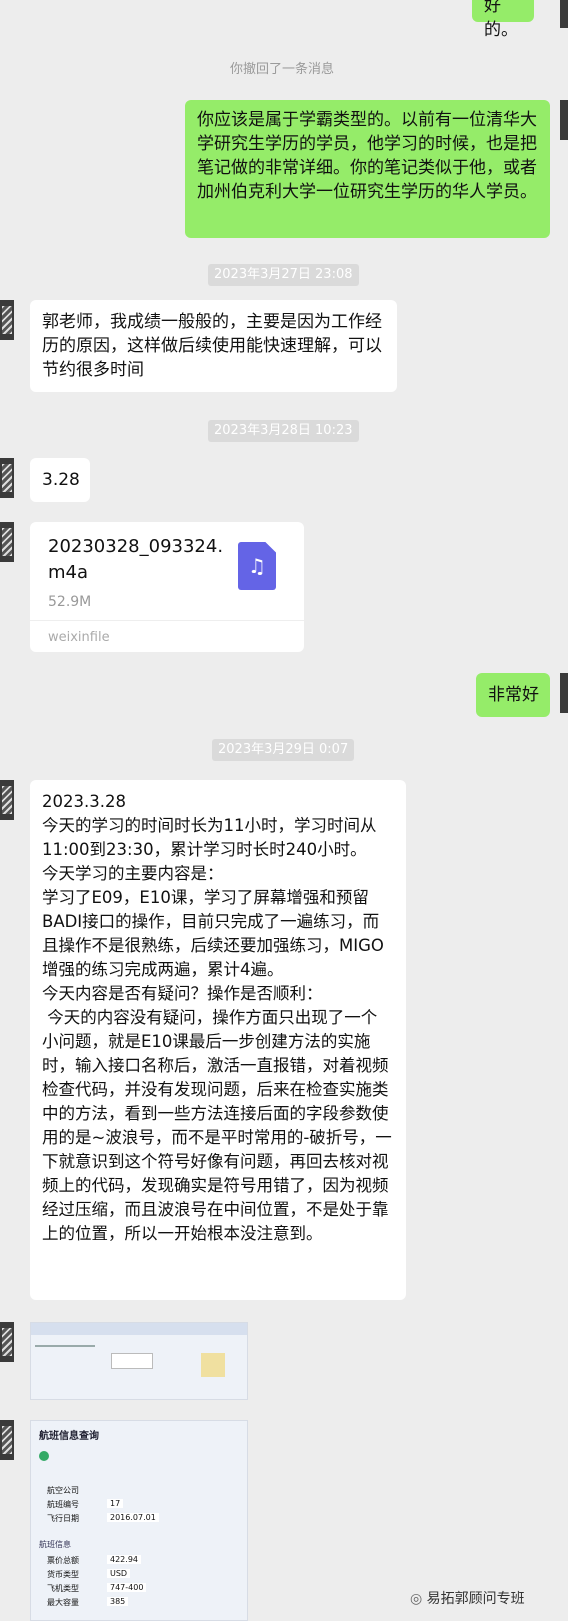  I want to click on screenshot-section: 航班信息, so click(55, 1544).